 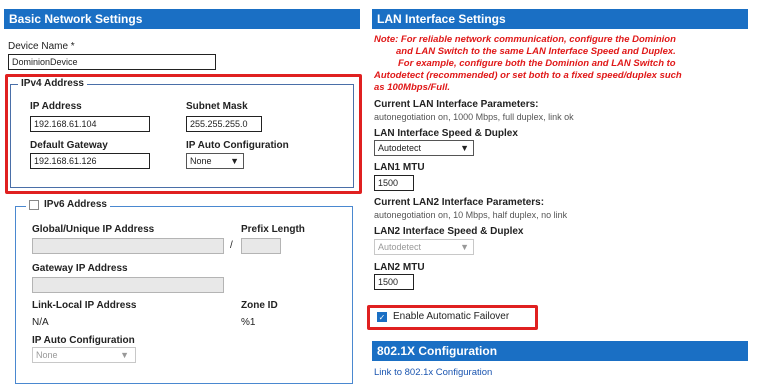 What do you see at coordinates (182, 19) in the screenshot?
I see `basic-network-settings-header: Basic Network Settings` at bounding box center [182, 19].